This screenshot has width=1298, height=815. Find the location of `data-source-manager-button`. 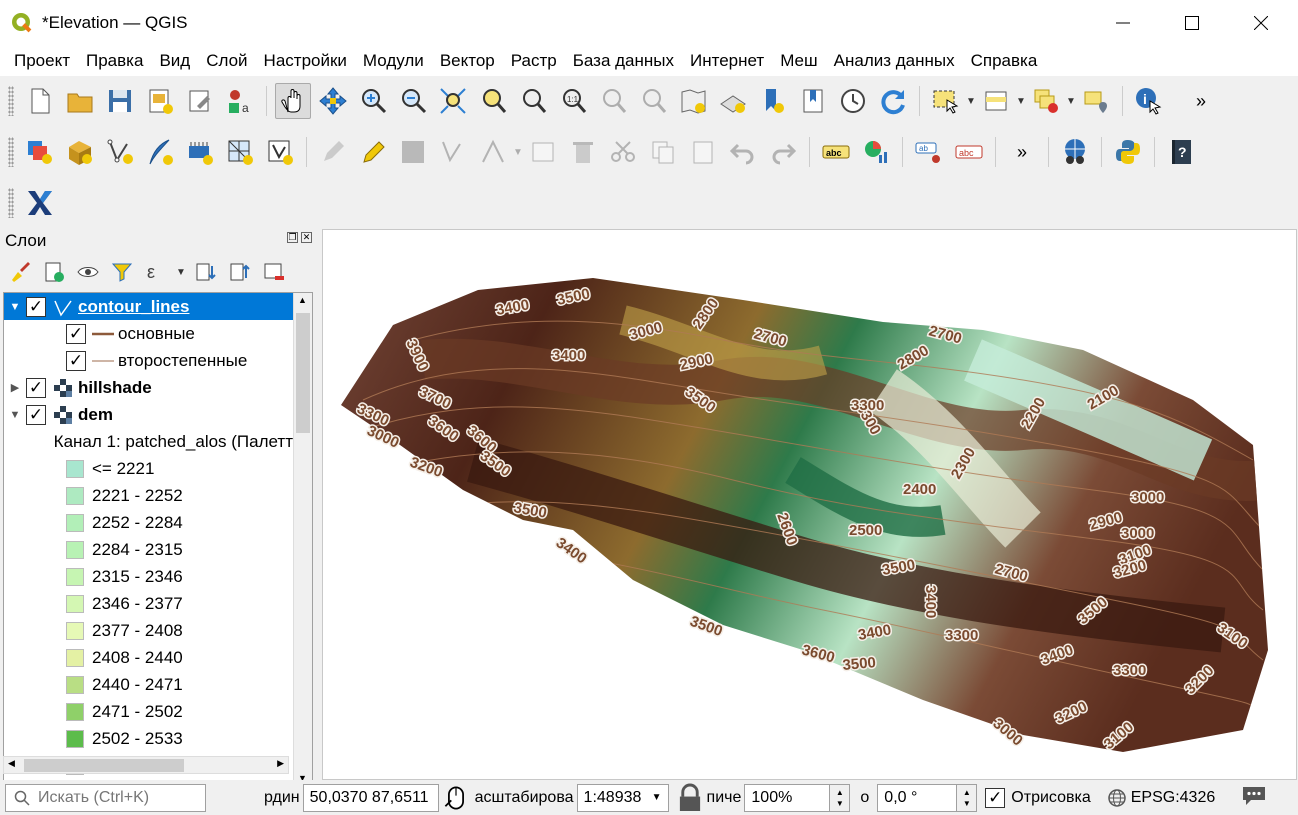

data-source-manager-button is located at coordinates (40, 152).